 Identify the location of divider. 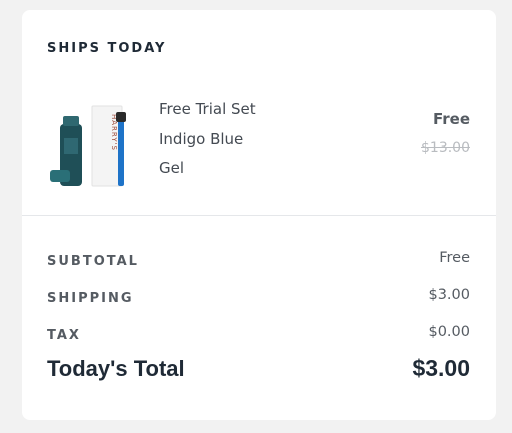
(259, 215).